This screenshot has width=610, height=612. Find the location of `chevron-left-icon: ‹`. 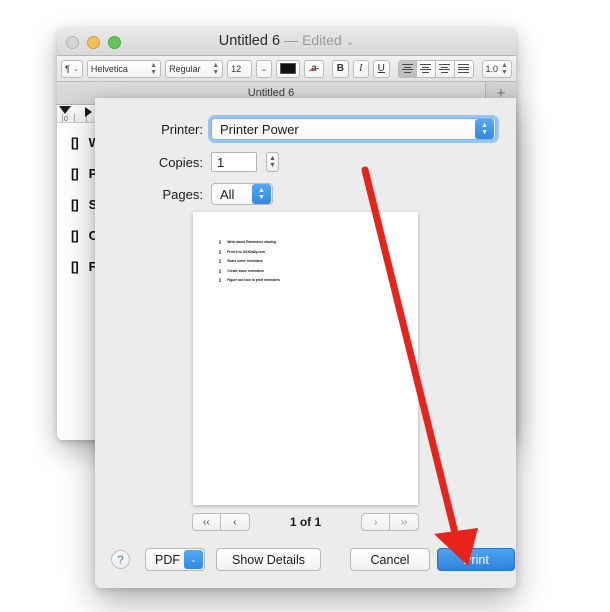

chevron-left-icon: ‹ is located at coordinates (235, 522).